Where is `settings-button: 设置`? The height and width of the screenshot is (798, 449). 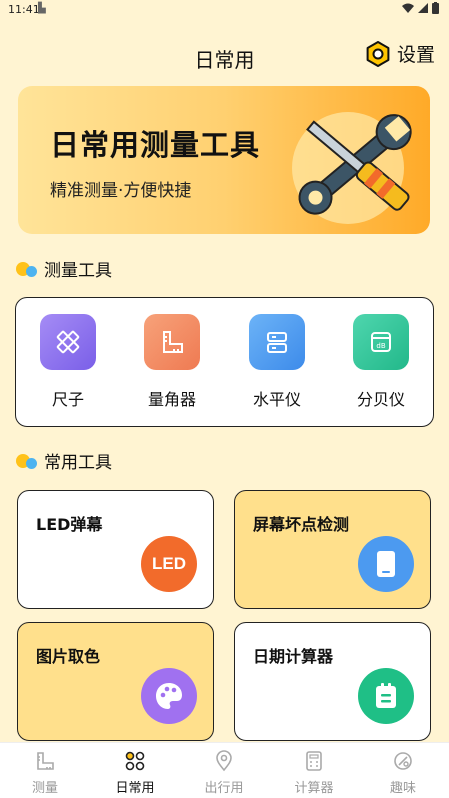 settings-button: 设置 is located at coordinates (400, 53).